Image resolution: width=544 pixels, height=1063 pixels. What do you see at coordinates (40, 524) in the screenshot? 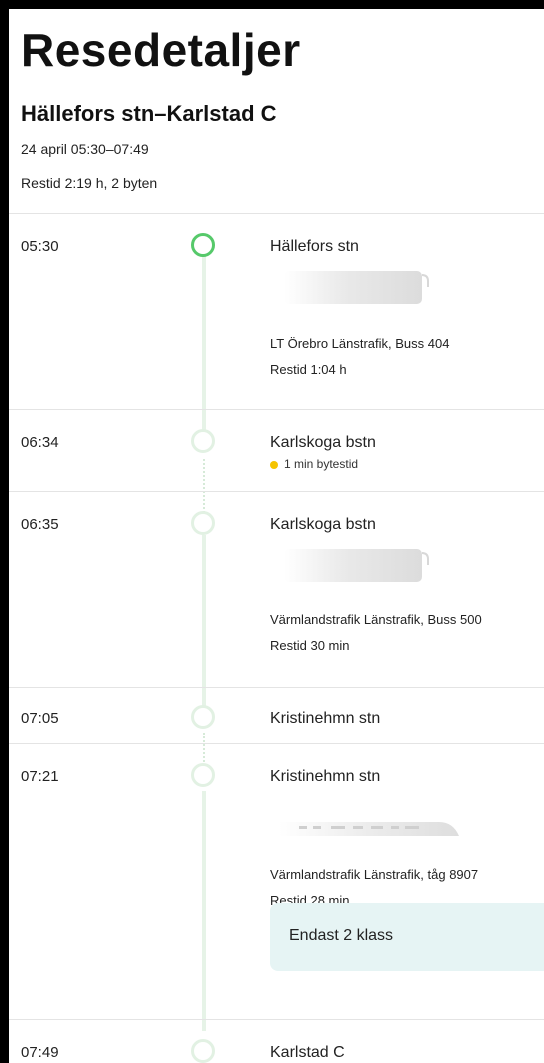
I see `departure-time: 06:35` at bounding box center [40, 524].